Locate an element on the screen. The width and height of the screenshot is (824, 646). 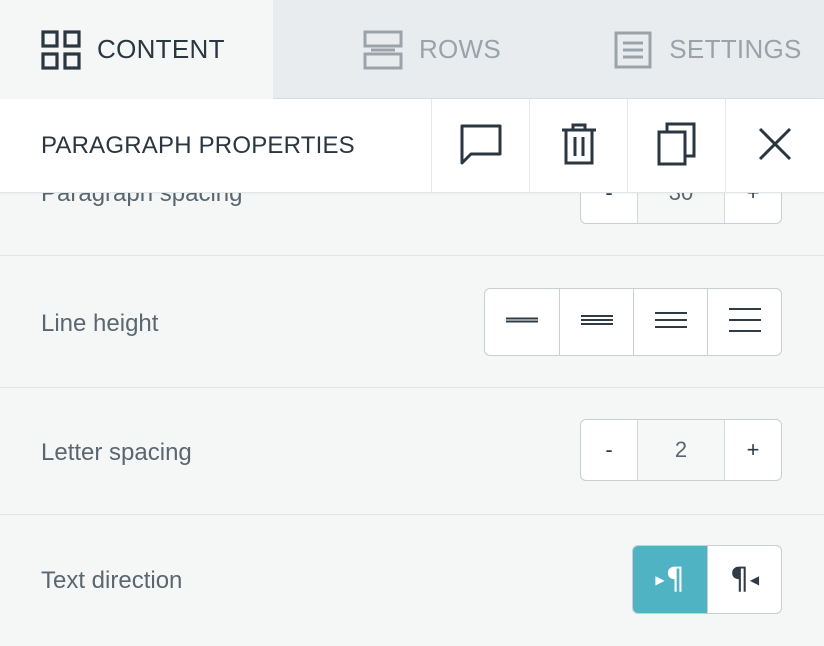
text-direction-ltr-button: ▶ ¶ is located at coordinates (670, 579).